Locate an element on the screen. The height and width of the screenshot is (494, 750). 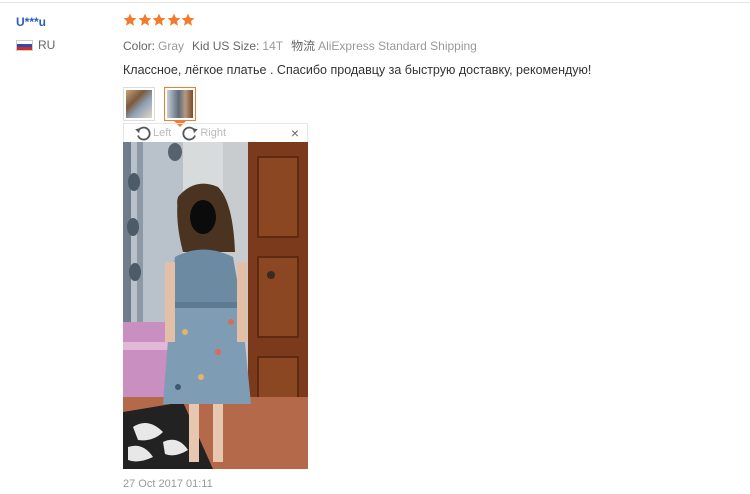
rotate-right-button: Right is located at coordinates (203, 133).